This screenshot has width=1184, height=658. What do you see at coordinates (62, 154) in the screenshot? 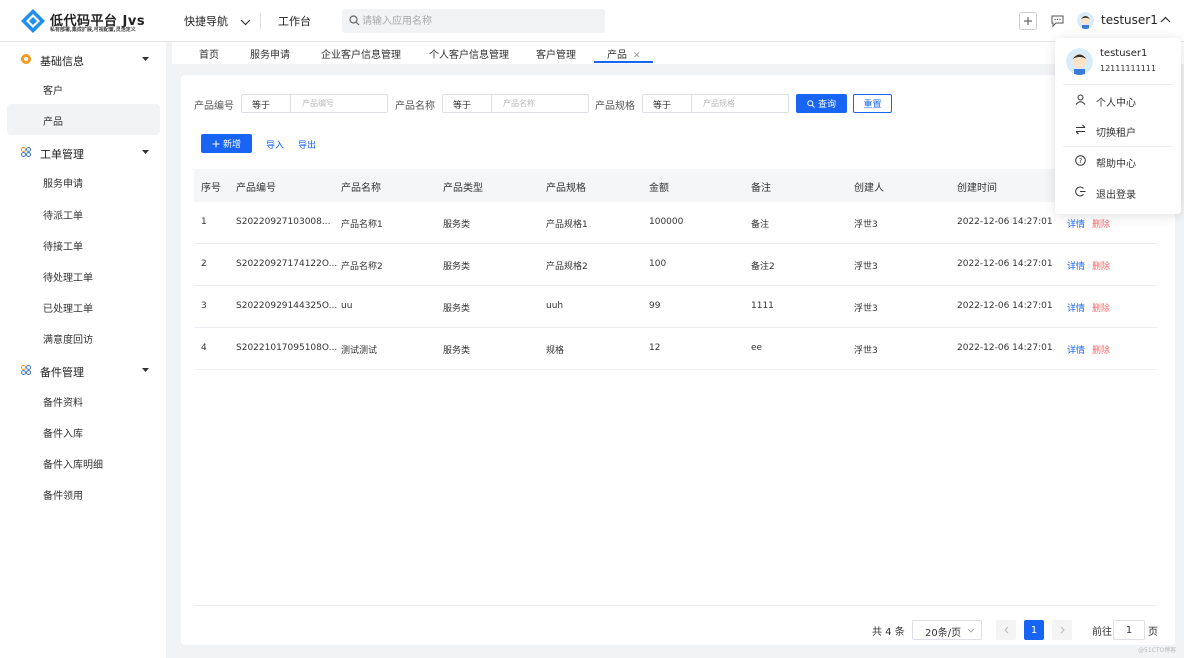
I see `sidebar-group-label: 工单管理` at bounding box center [62, 154].